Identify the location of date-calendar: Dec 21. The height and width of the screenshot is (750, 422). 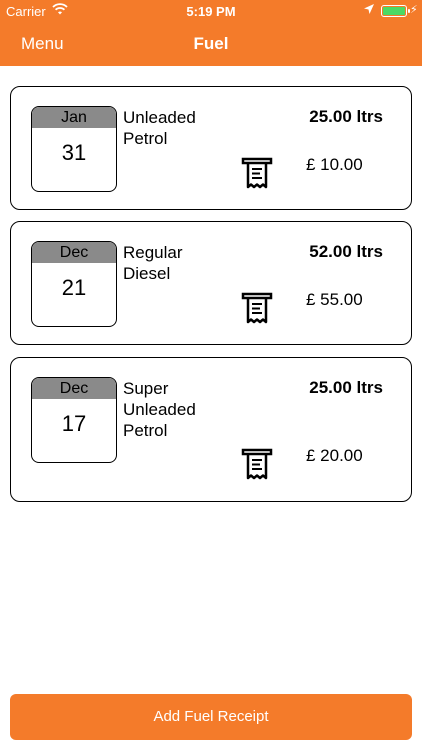
(74, 284).